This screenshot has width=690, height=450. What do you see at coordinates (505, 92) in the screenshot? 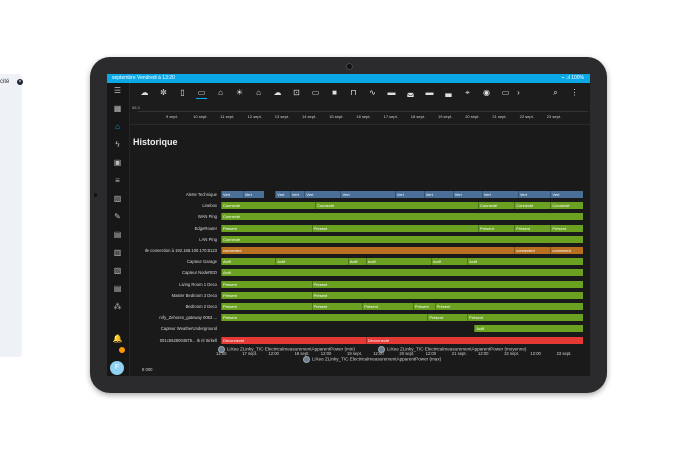
I see `media-icon: ▭` at bounding box center [505, 92].